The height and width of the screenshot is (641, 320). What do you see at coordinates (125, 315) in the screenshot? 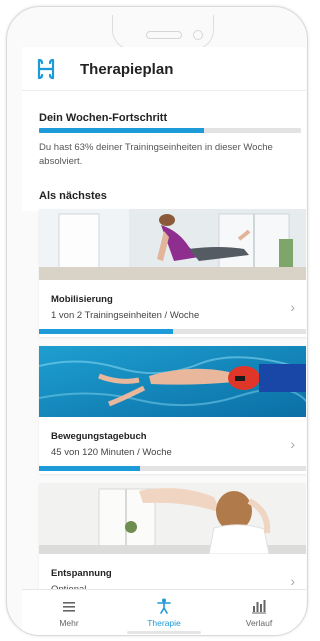
I see `card-subtitle: 1 von 2 Trainingseinheiten / Woche` at bounding box center [125, 315].